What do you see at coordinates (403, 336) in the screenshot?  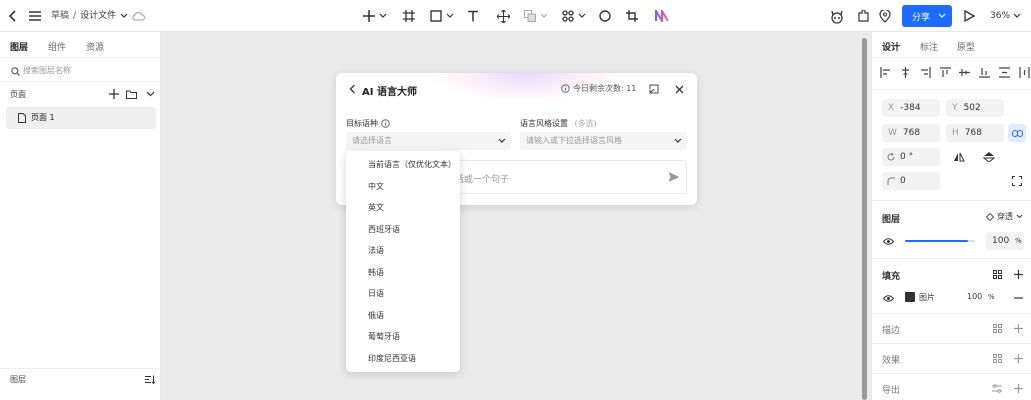 I see `option-portuguese: 葡萄牙语` at bounding box center [403, 336].